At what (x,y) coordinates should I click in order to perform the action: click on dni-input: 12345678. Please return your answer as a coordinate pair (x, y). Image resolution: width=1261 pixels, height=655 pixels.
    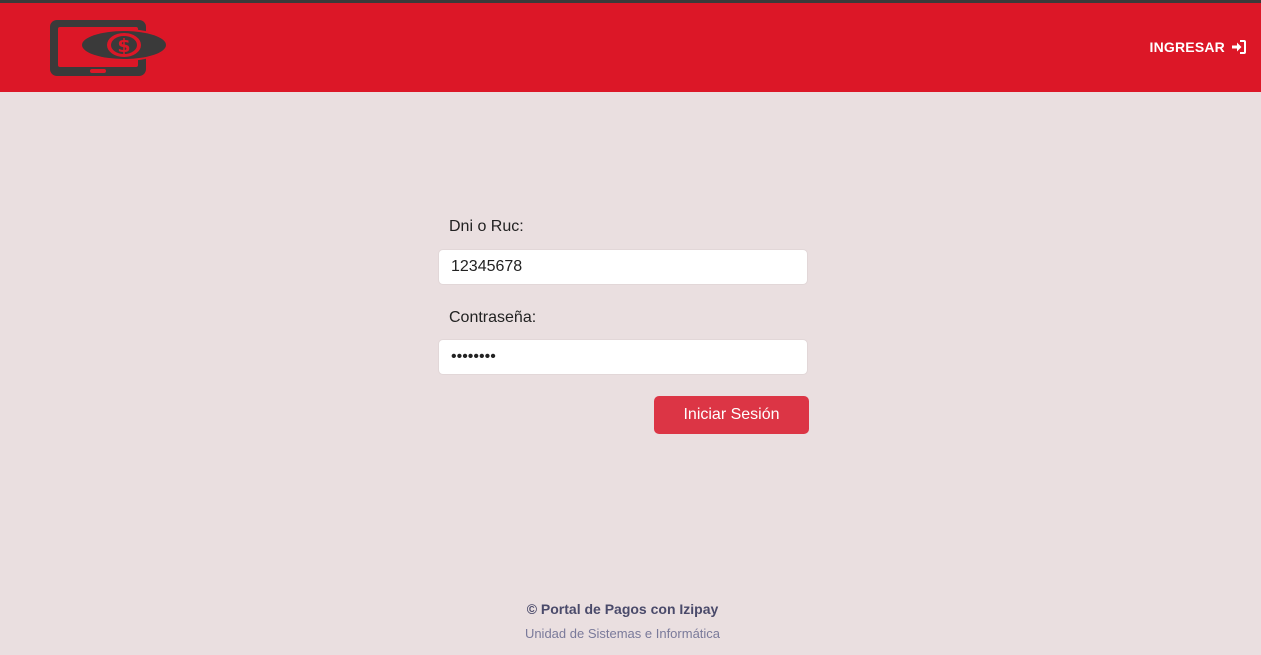
    Looking at the image, I should click on (623, 267).